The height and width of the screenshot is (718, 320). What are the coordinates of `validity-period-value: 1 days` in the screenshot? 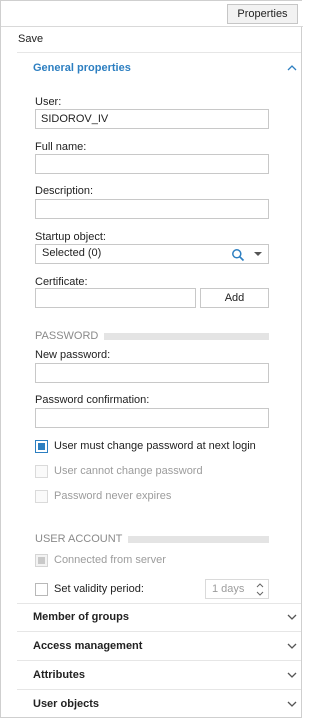 It's located at (228, 589).